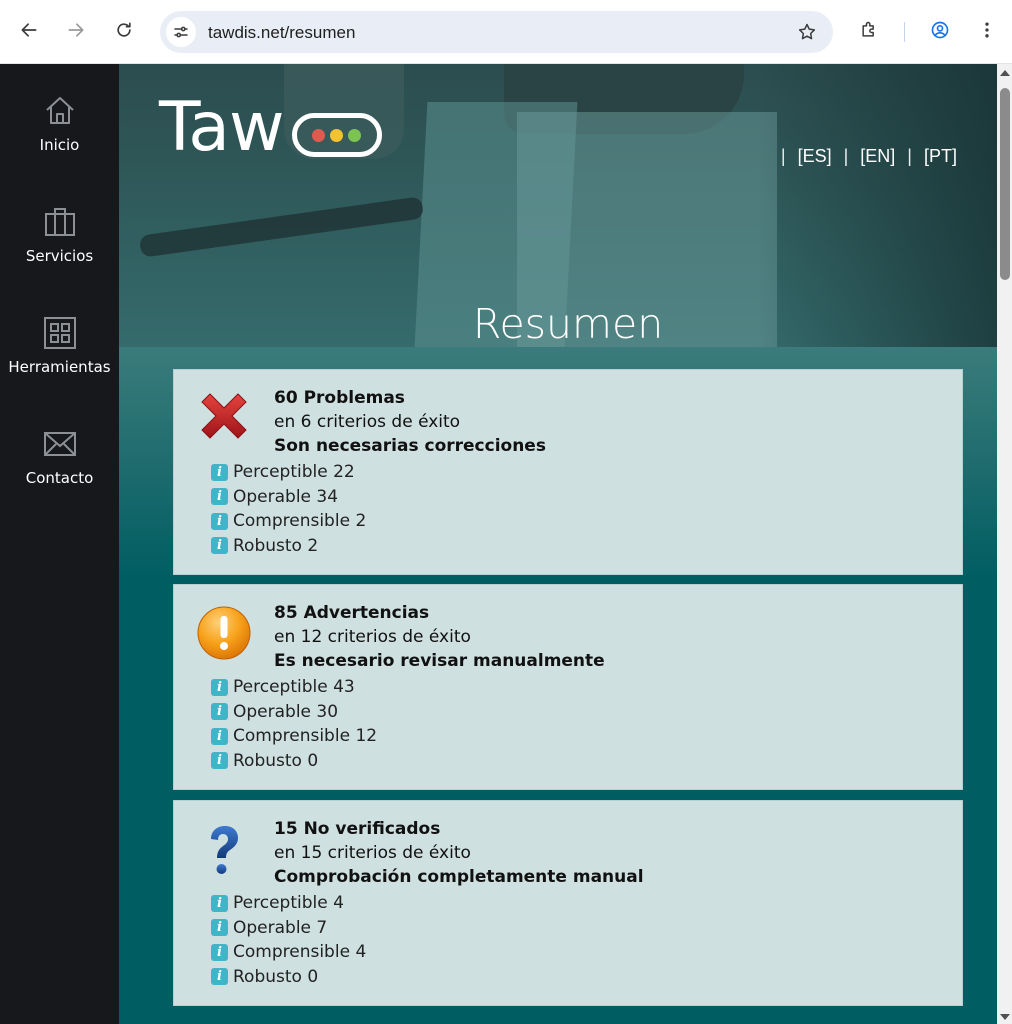  What do you see at coordinates (940, 156) in the screenshot?
I see `lang-pt-link: [PT]` at bounding box center [940, 156].